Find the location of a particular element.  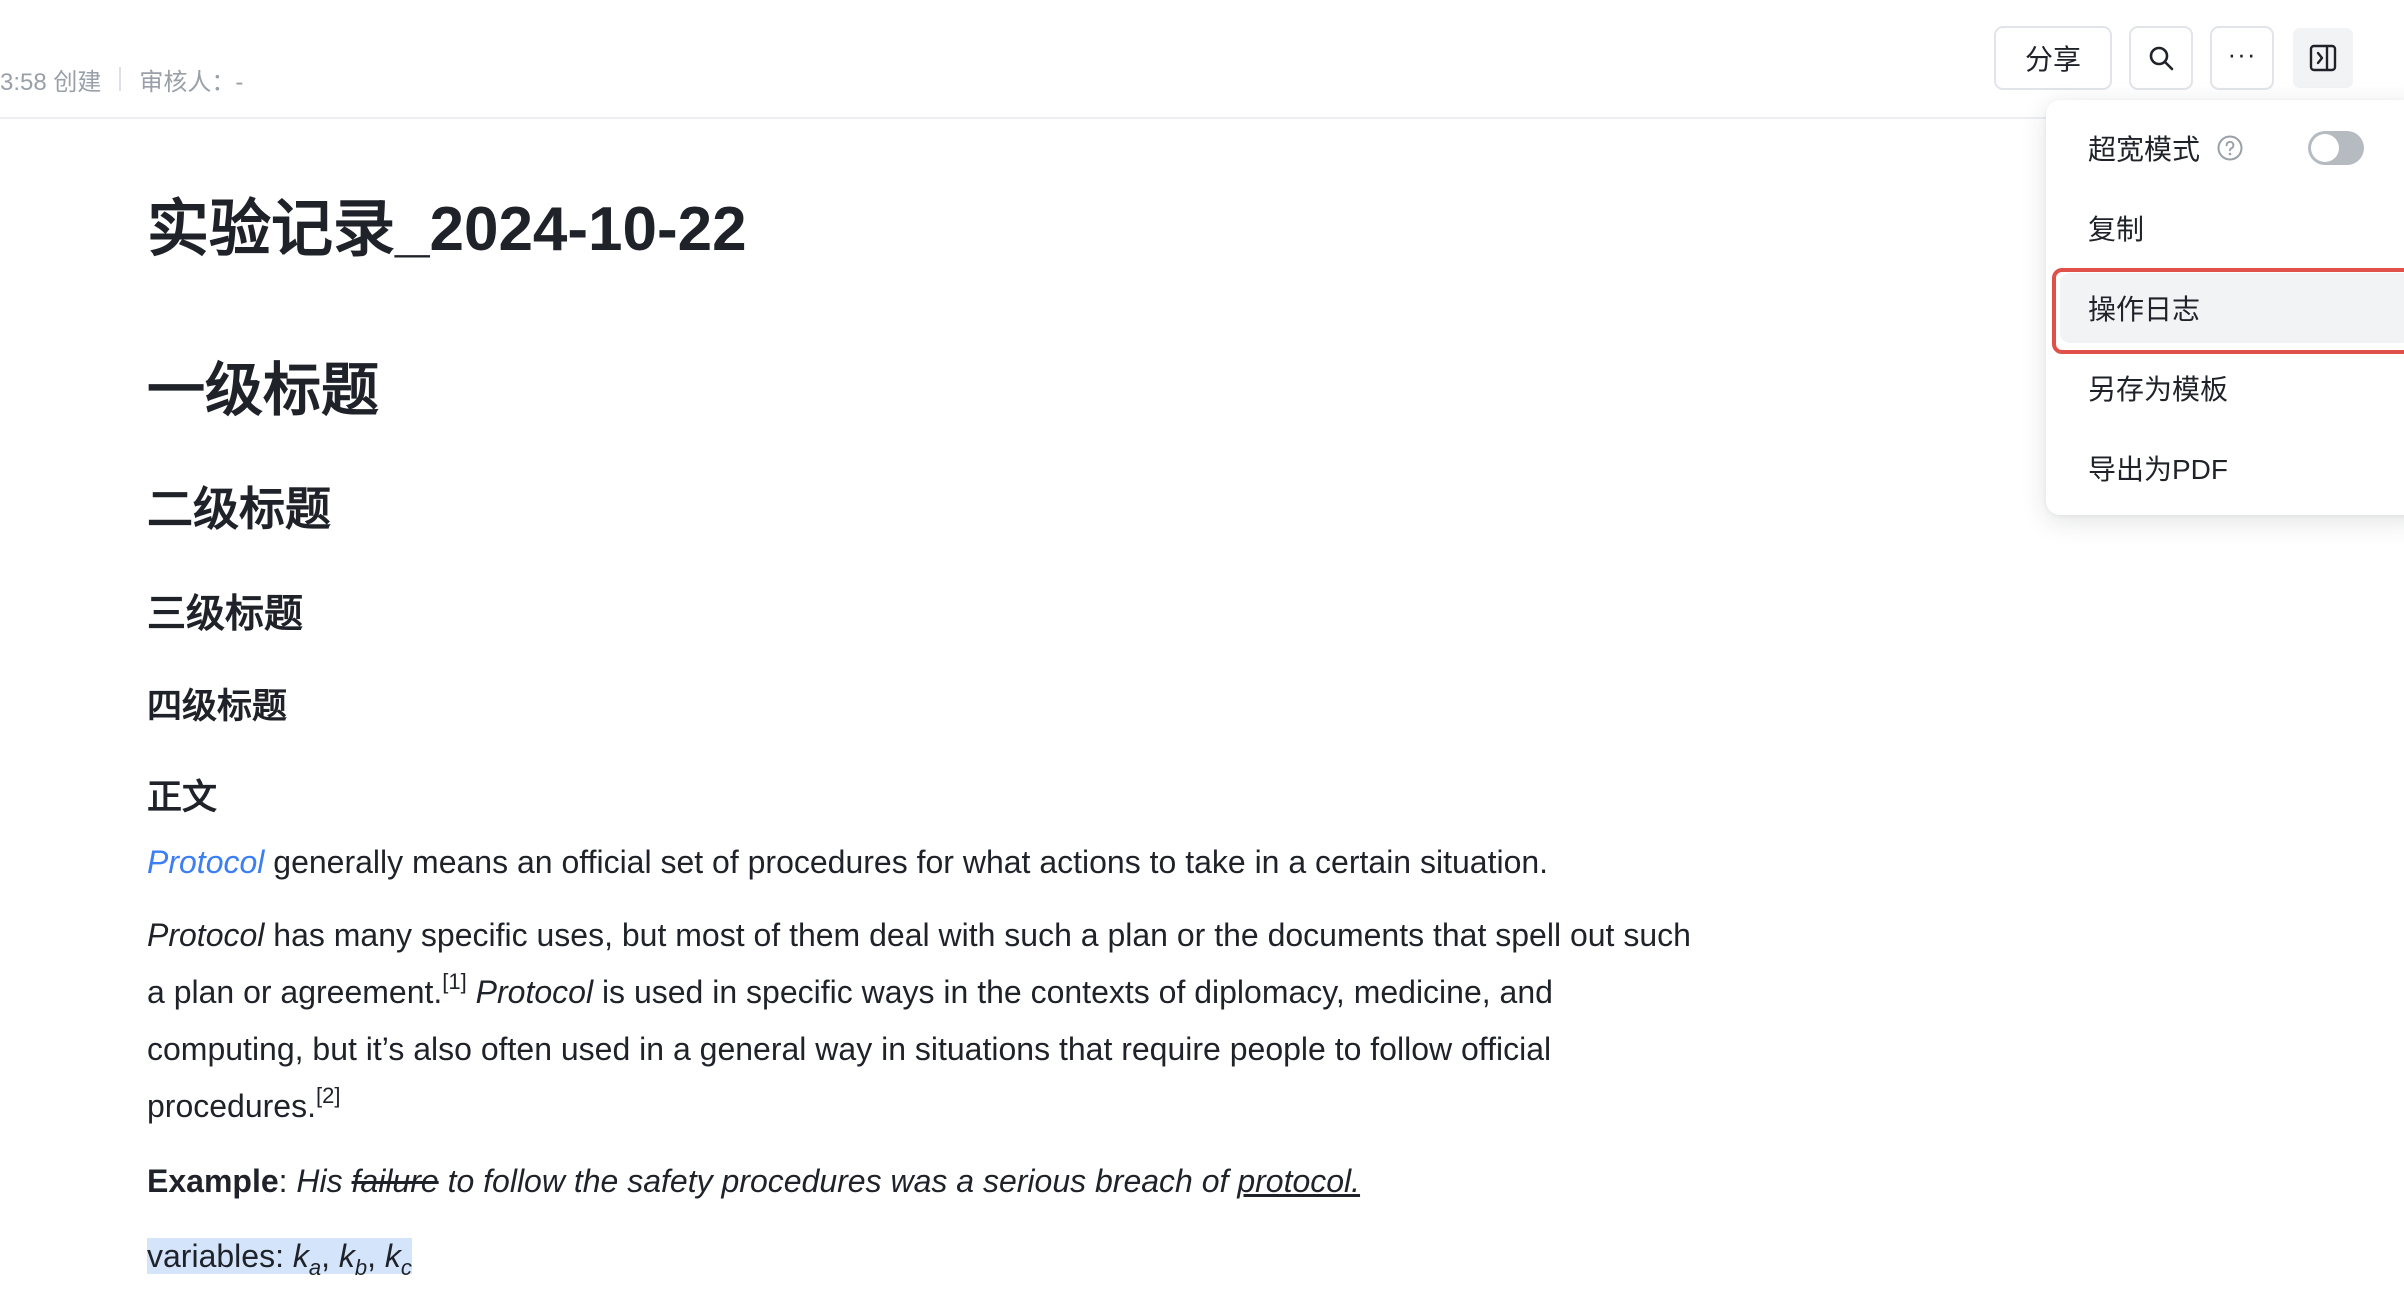

example-label: Example is located at coordinates (213, 1181).